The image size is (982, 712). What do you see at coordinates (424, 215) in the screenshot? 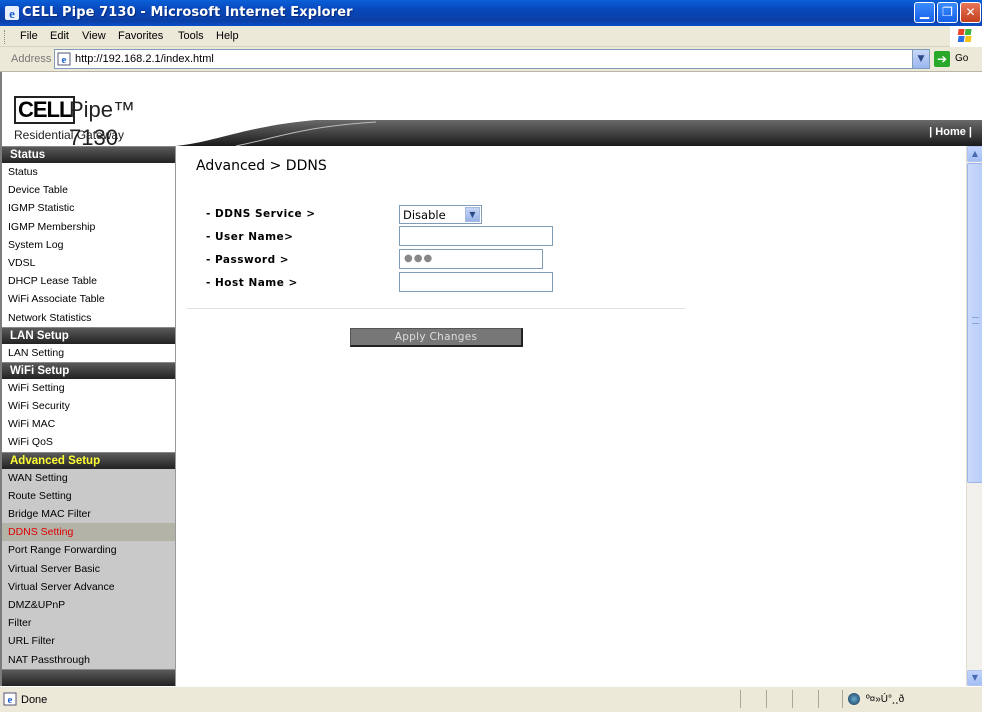
I see `ddns-service-value: Disable` at bounding box center [424, 215].